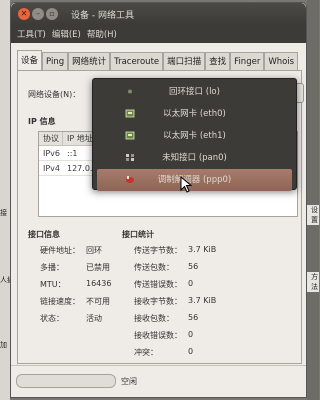 The image size is (320, 400). What do you see at coordinates (102, 34) in the screenshot?
I see `menu-help: 帮助(H)` at bounding box center [102, 34].